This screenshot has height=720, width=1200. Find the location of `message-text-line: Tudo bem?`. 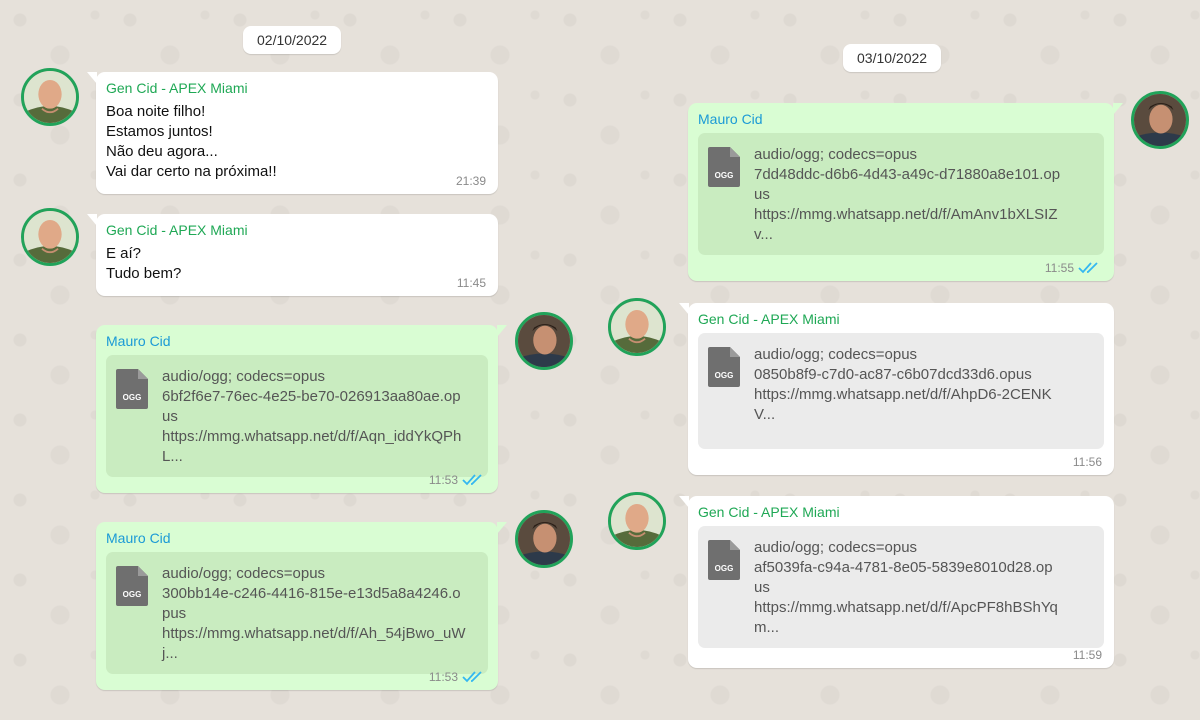

message-text-line: Tudo bem? is located at coordinates (144, 273).